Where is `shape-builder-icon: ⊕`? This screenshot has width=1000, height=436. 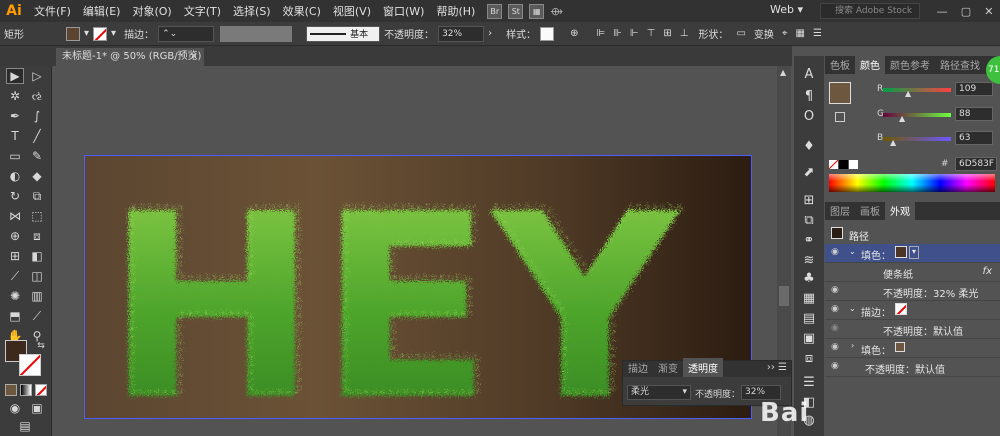 shape-builder-icon: ⊕ is located at coordinates (15, 236).